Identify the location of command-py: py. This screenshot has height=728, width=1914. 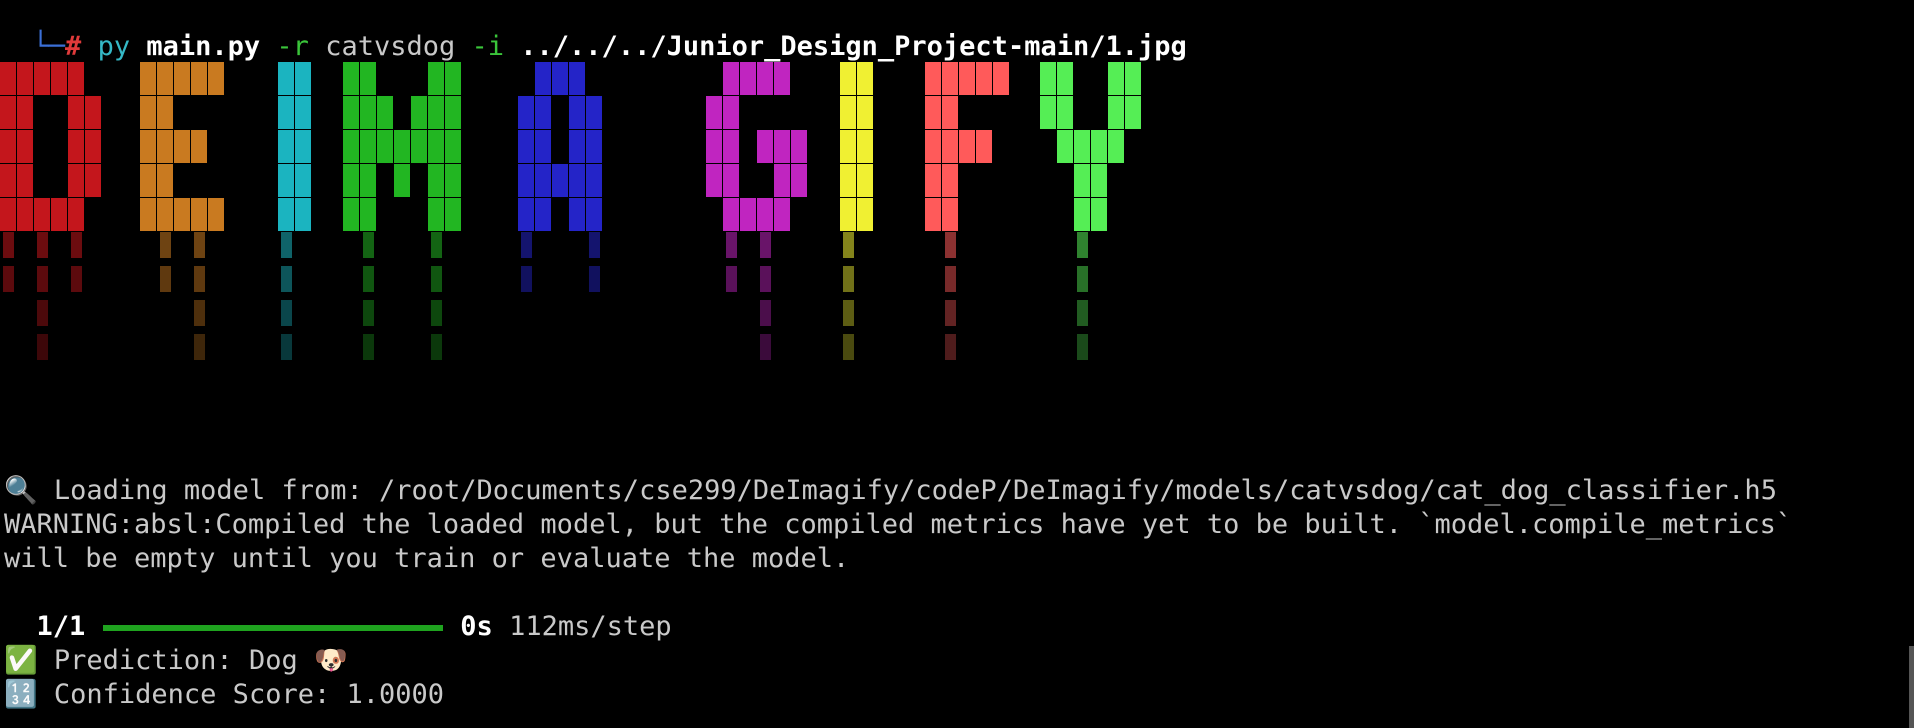
(114, 46).